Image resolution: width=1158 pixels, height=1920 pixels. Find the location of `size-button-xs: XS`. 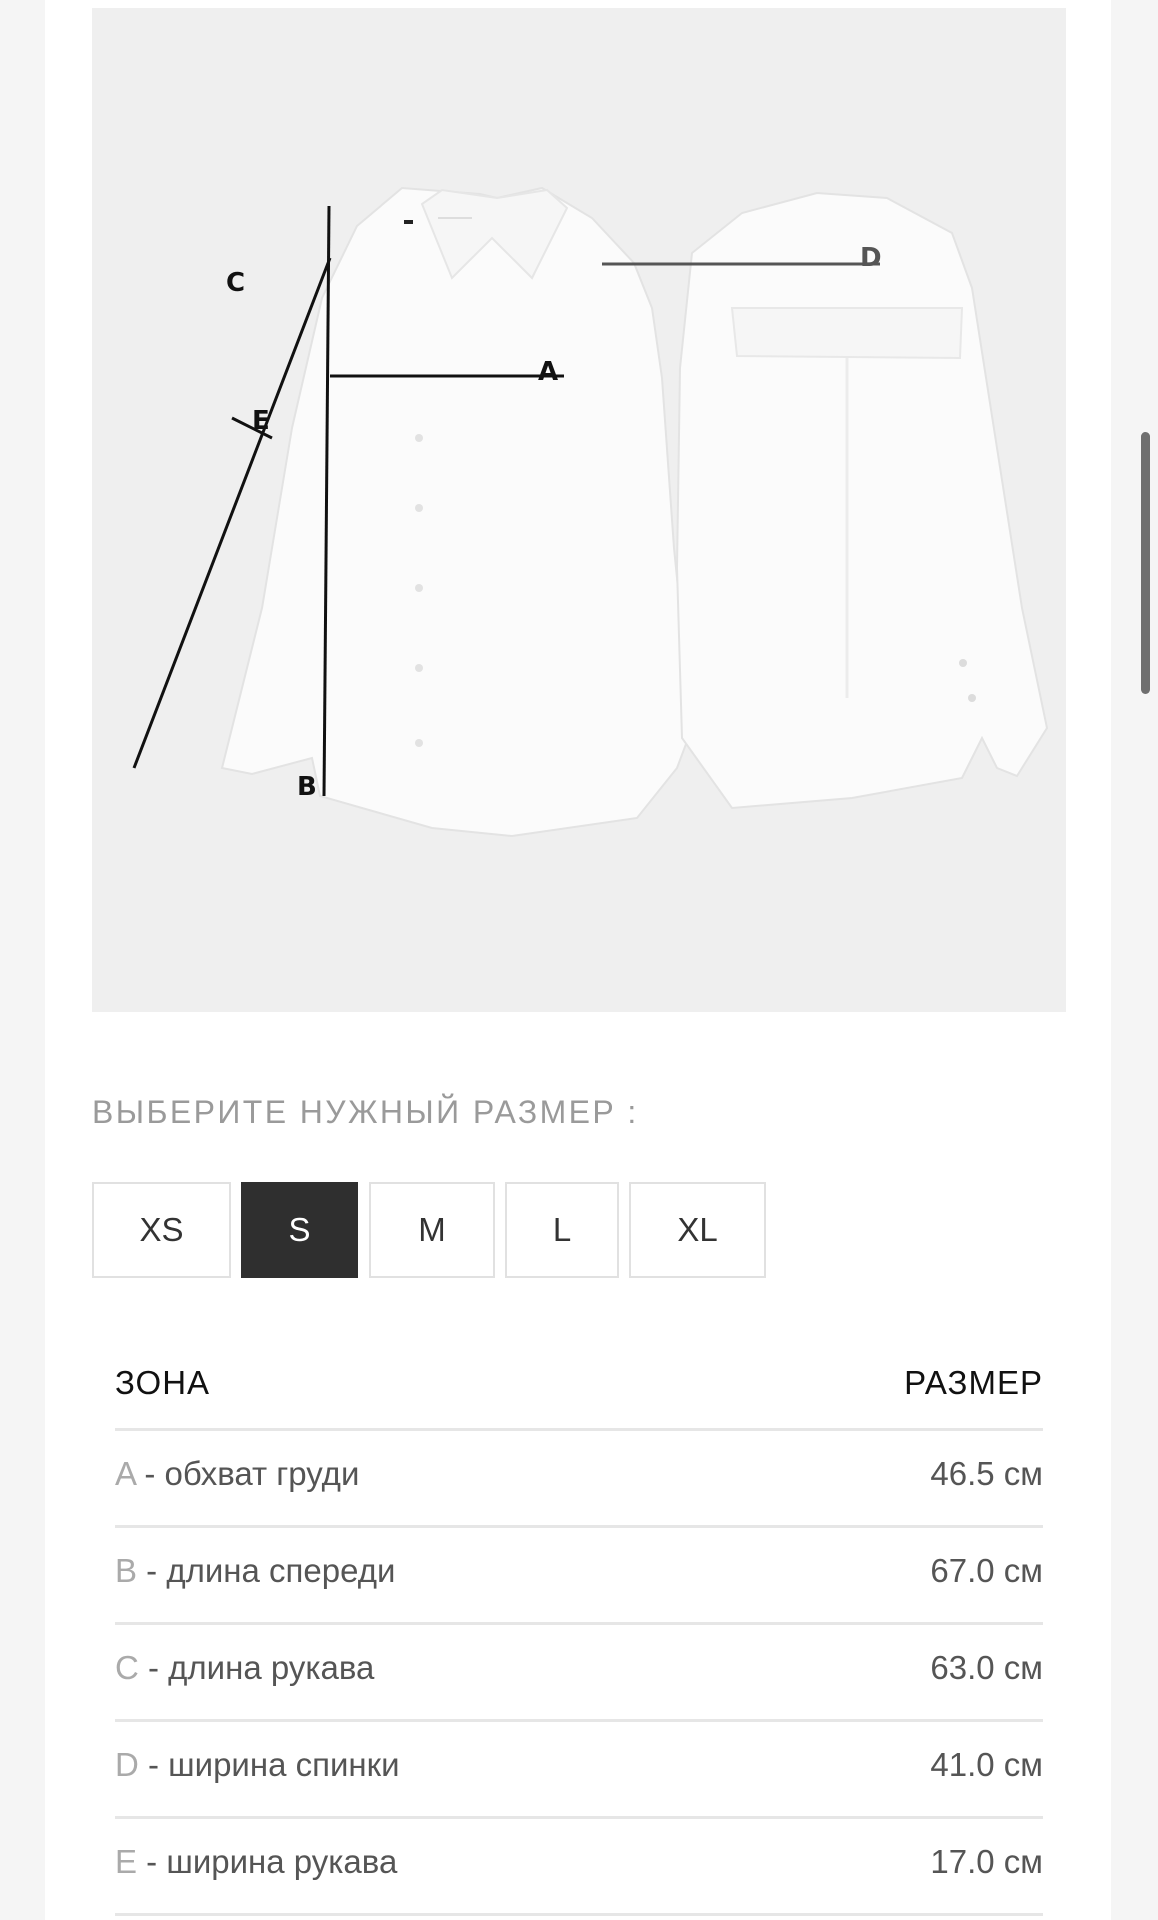

size-button-xs: XS is located at coordinates (161, 1230).